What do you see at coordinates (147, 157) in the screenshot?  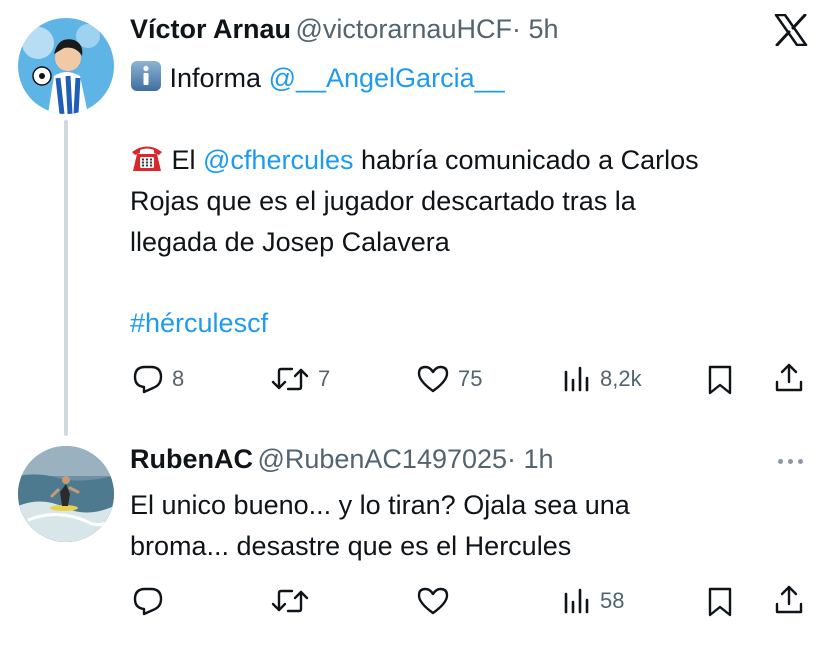 I see `telephone-emoji-icon` at bounding box center [147, 157].